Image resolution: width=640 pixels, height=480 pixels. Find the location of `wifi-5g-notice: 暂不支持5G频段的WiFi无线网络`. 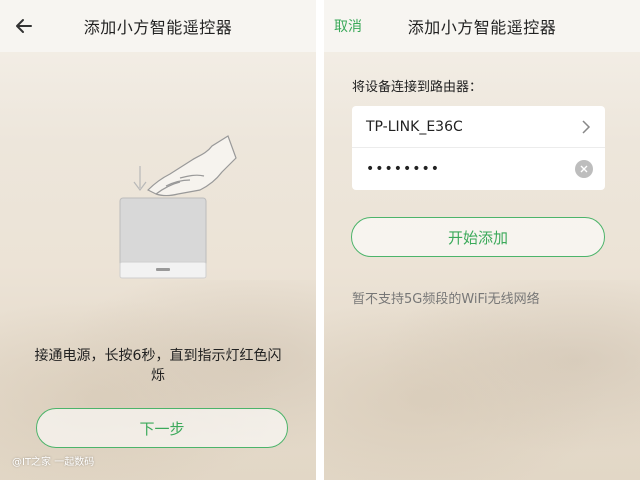

wifi-5g-notice: 暂不支持5G频段的WiFi无线网络 is located at coordinates (446, 299).